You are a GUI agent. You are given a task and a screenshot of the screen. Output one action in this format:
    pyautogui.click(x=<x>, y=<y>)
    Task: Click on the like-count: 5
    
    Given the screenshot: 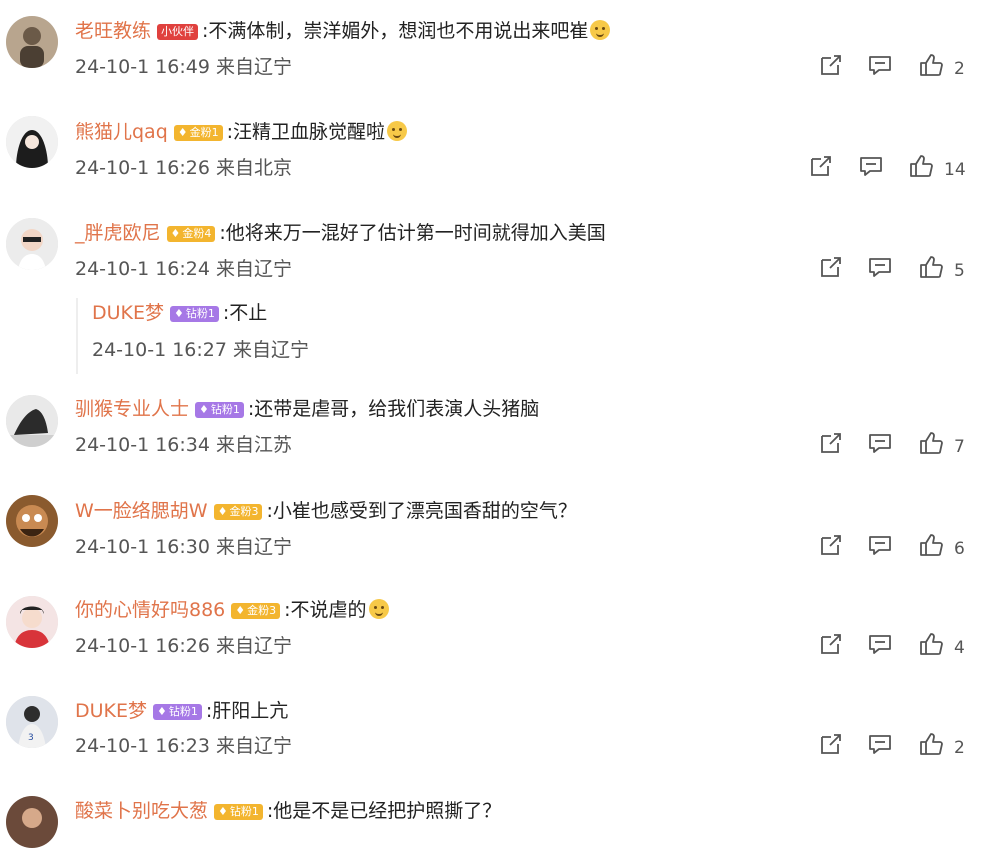 What is the action you would take?
    pyautogui.click(x=959, y=271)
    